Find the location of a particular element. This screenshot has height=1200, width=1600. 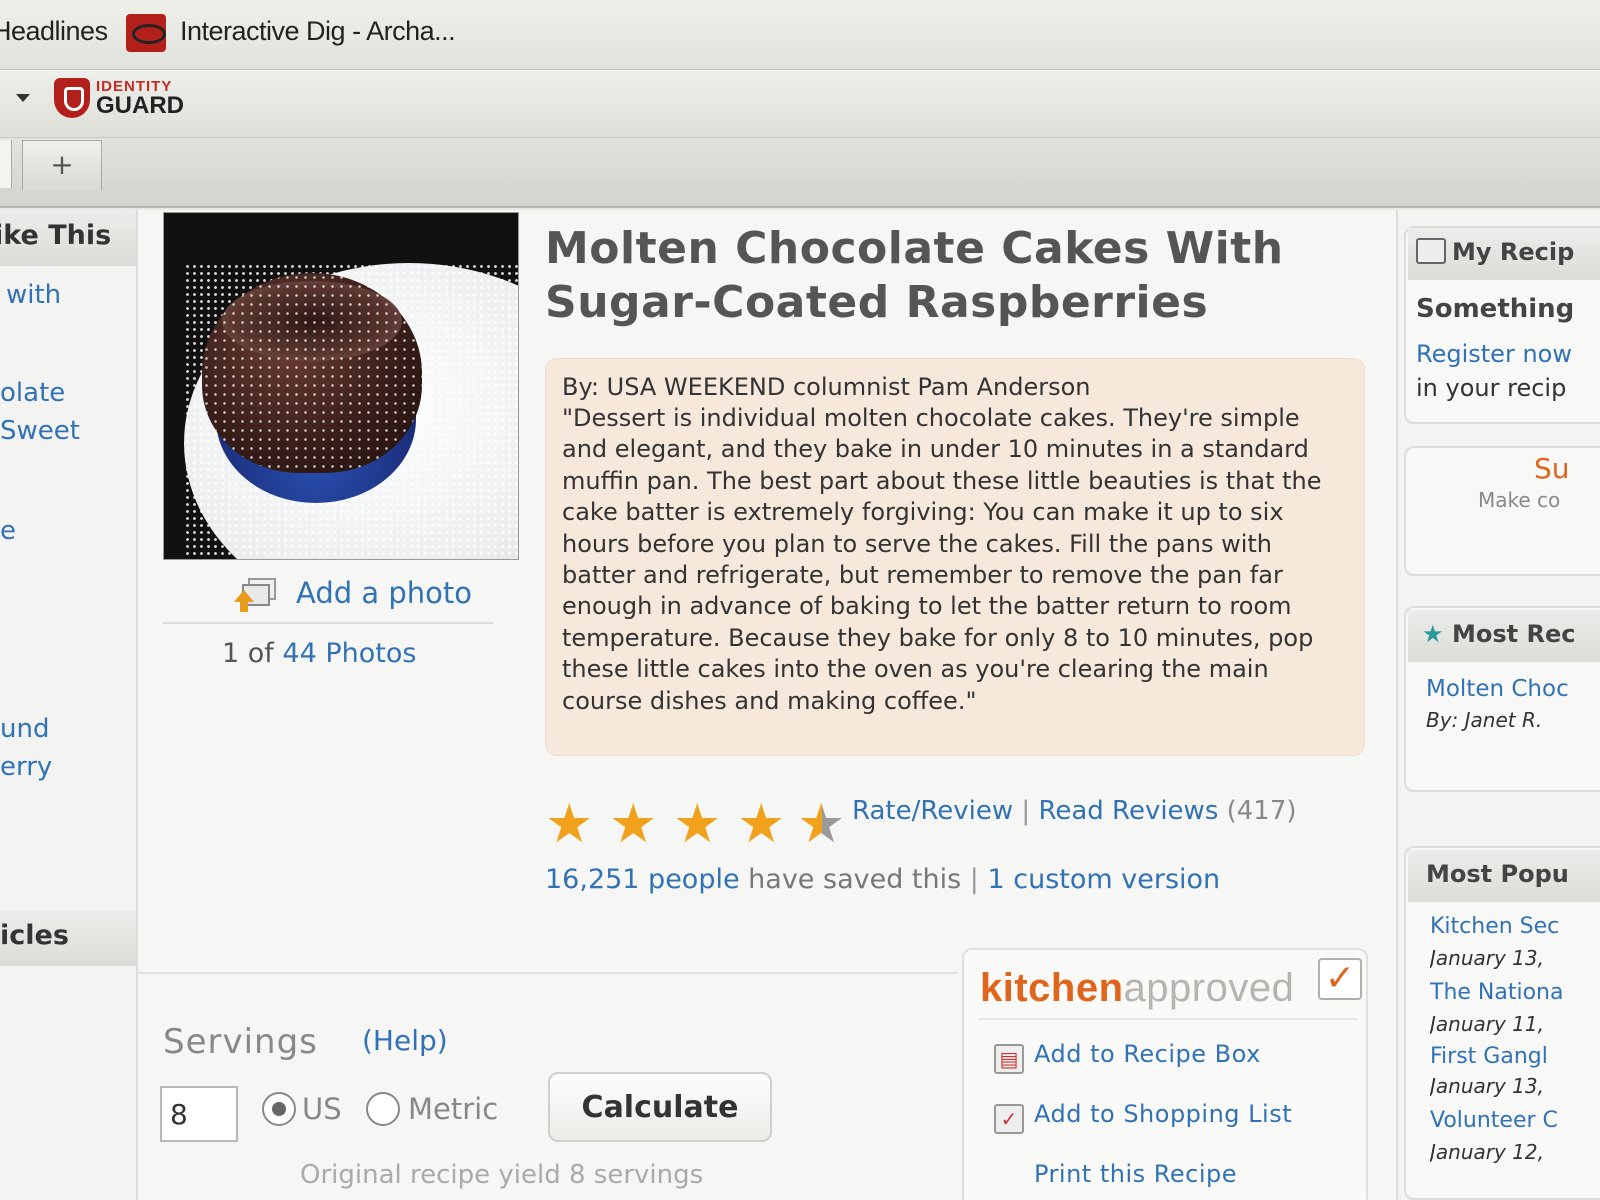

custom-version-link: 1 custom version is located at coordinates (1104, 879).